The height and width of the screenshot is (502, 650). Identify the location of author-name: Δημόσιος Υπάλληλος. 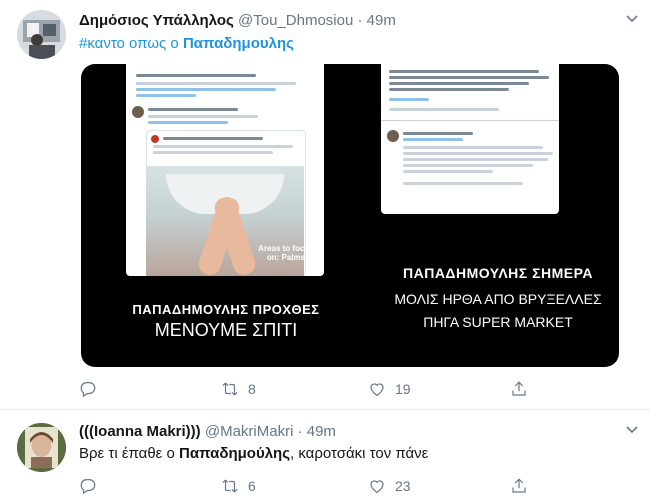
(156, 20).